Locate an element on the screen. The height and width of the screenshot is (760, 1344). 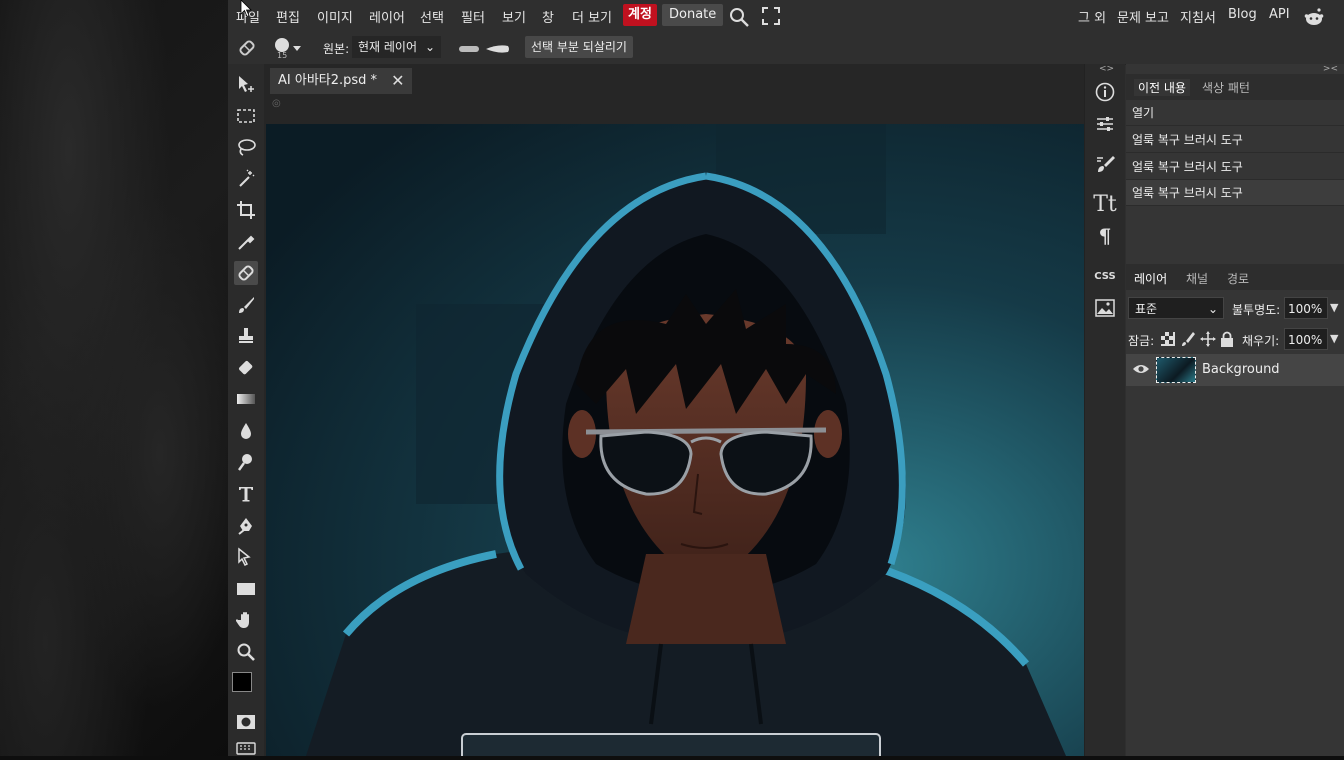
rectangle-tool is located at coordinates (246, 589).